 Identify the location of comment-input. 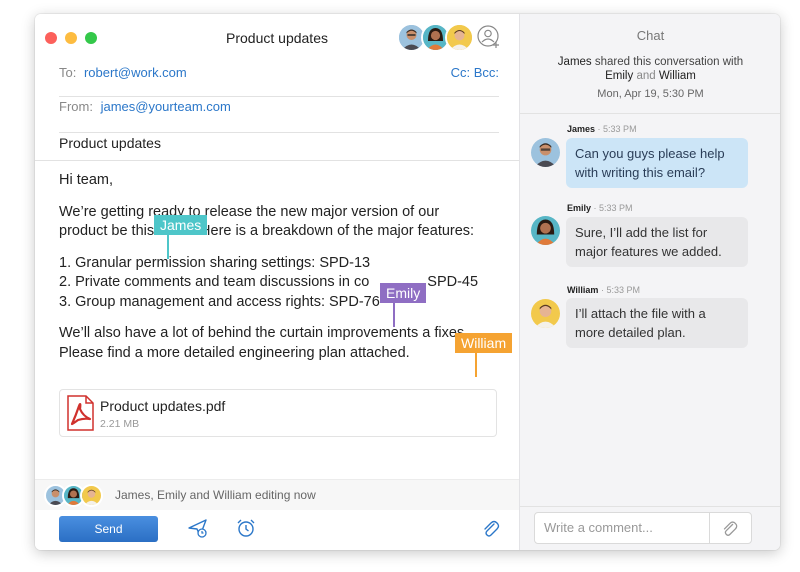
(629, 527).